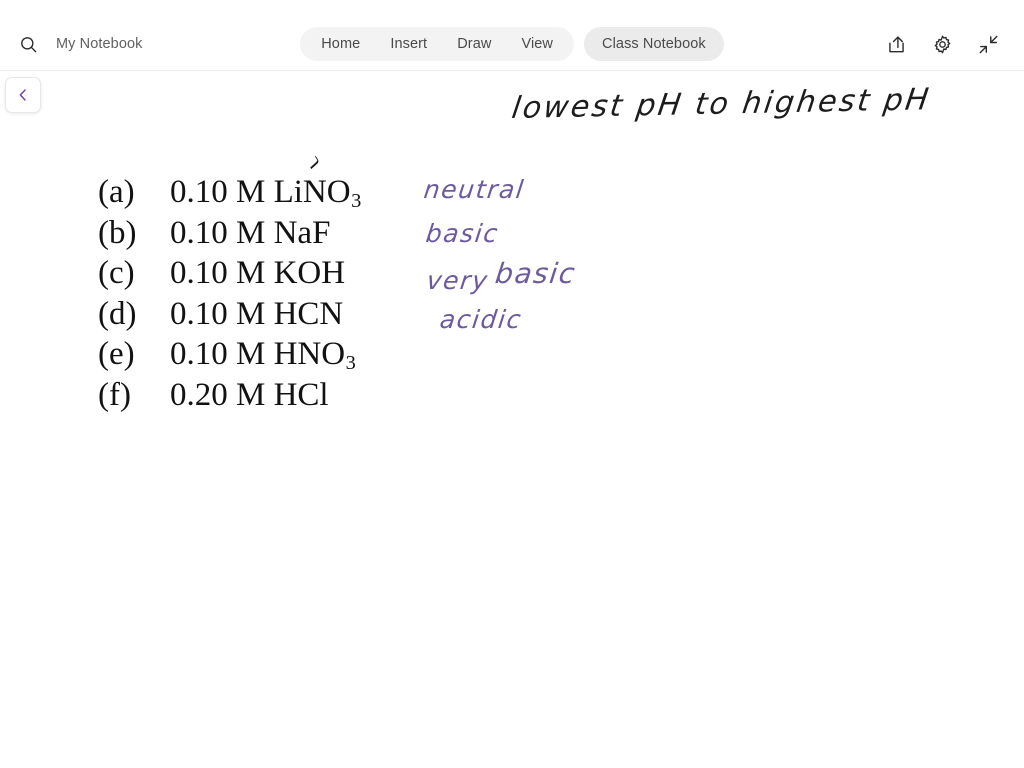  I want to click on question-row: (d) 0.10 M HCN, so click(229, 314).